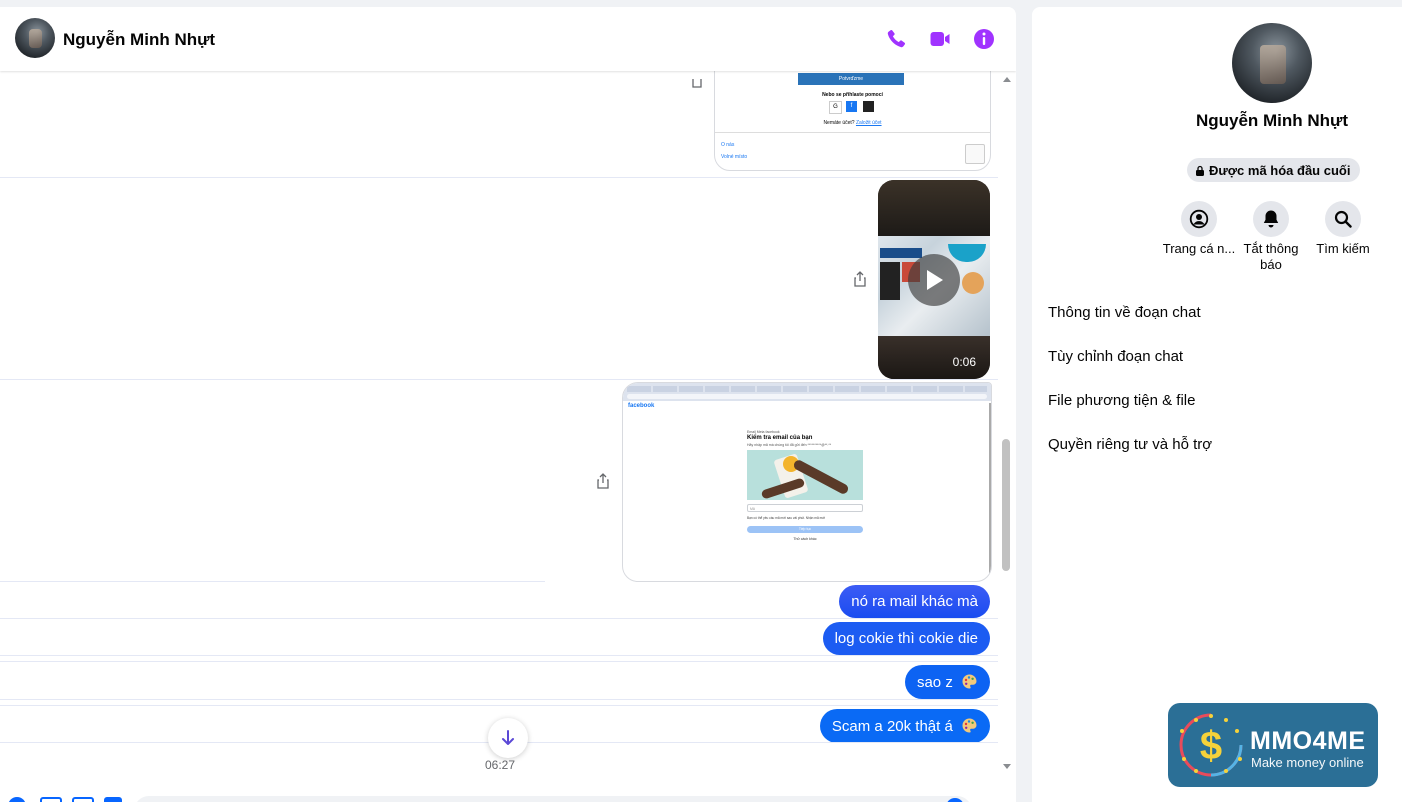 The height and width of the screenshot is (802, 1402). I want to click on contact-name-large: Nguyễn Minh Nhựt, so click(1272, 120).